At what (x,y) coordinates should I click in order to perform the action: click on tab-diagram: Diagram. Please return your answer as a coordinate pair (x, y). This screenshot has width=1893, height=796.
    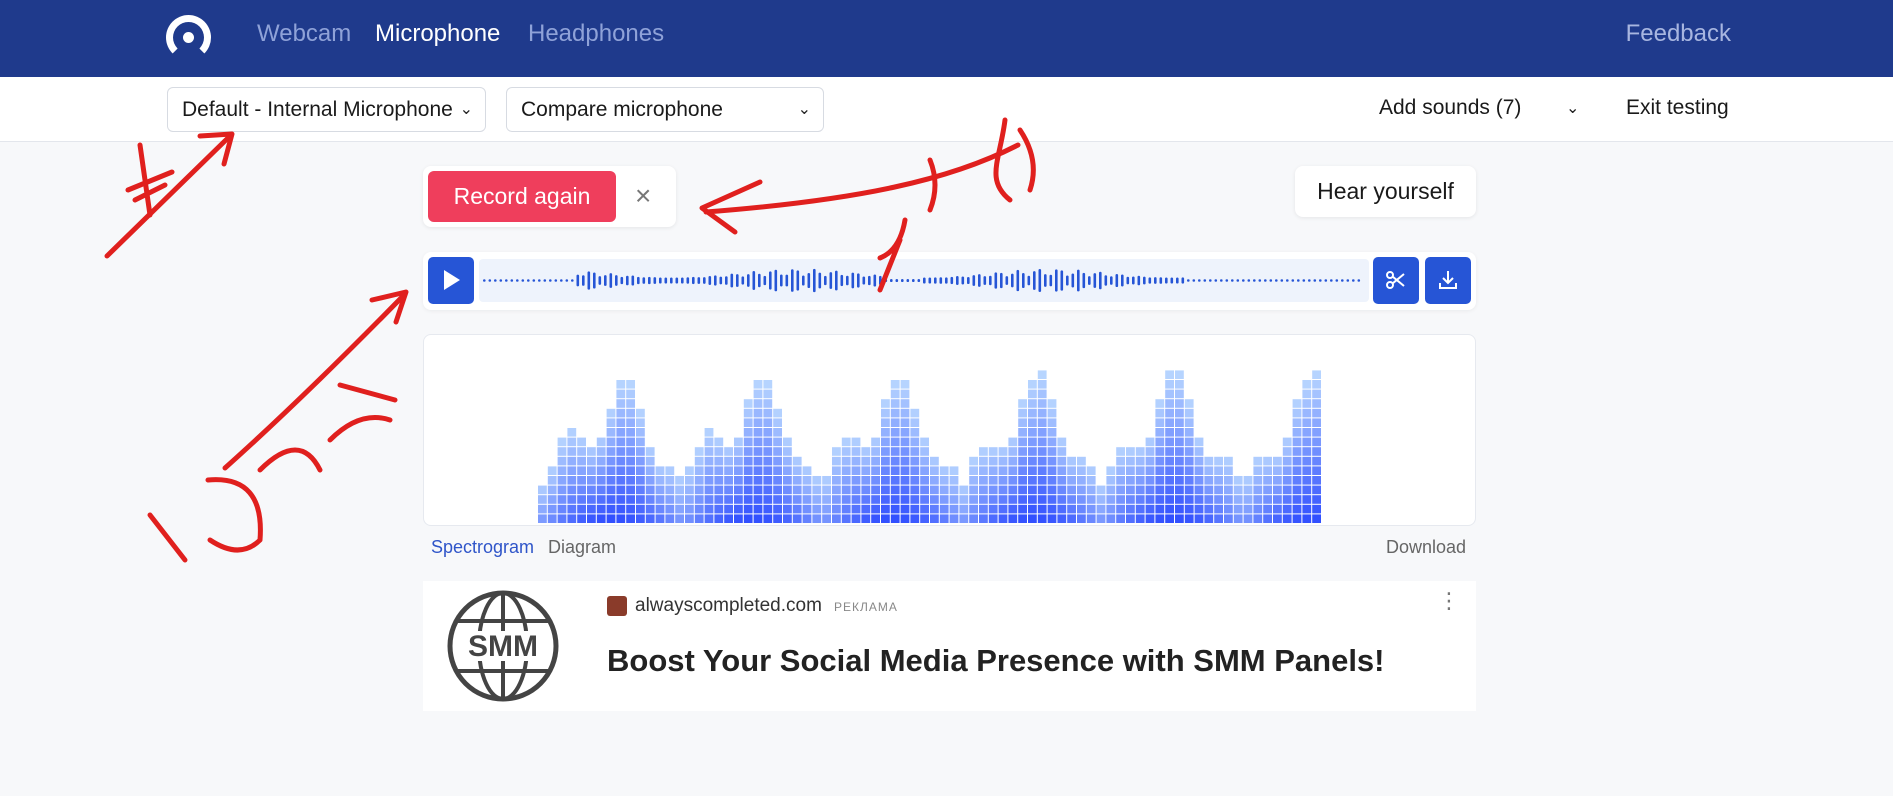
    Looking at the image, I should click on (582, 547).